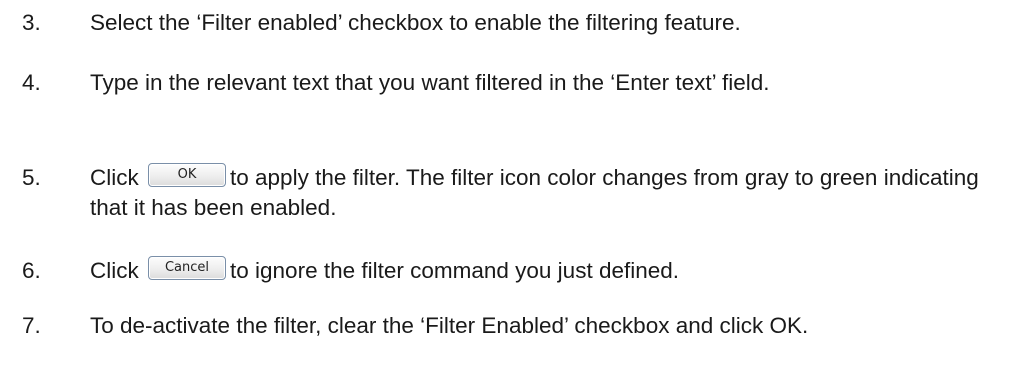  I want to click on step-number: 4., so click(31, 82).